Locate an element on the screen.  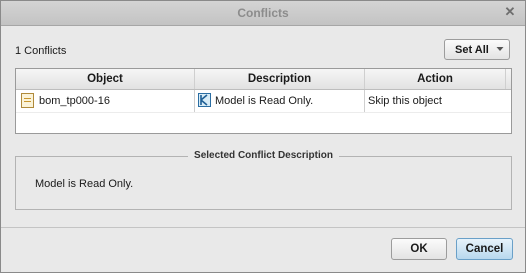
object-name: bom_tp000-16 is located at coordinates (74, 101).